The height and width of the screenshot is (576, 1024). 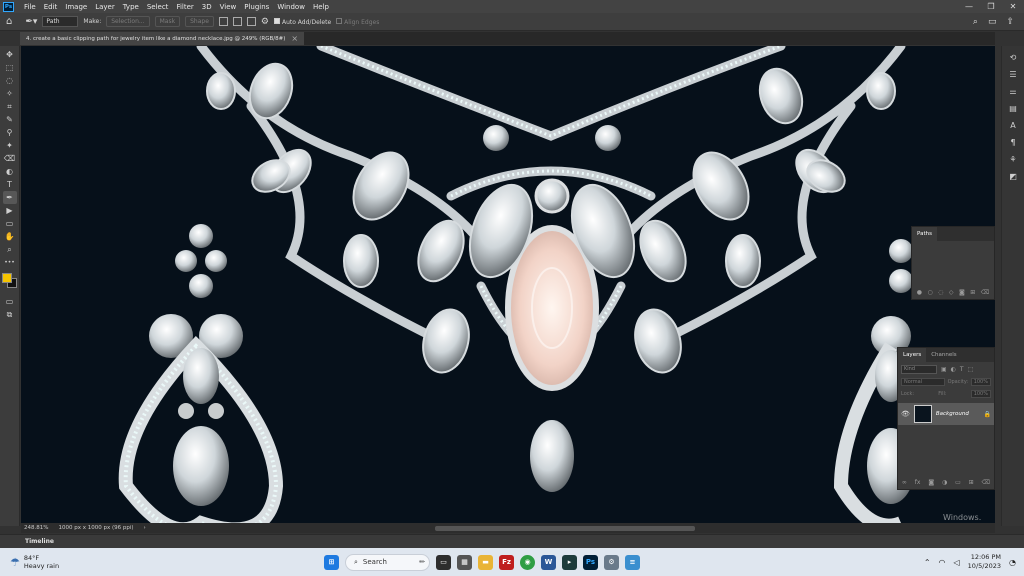 I want to click on group-icon: ▭, so click(x=958, y=482).